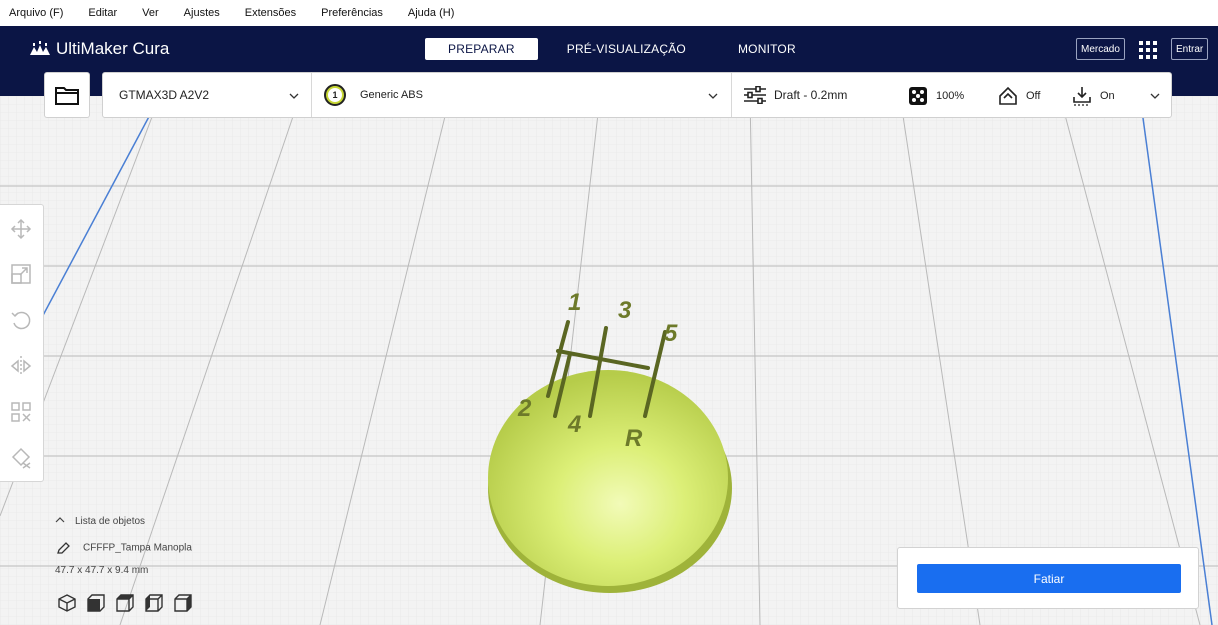  I want to click on transform-toolbar, so click(22, 343).